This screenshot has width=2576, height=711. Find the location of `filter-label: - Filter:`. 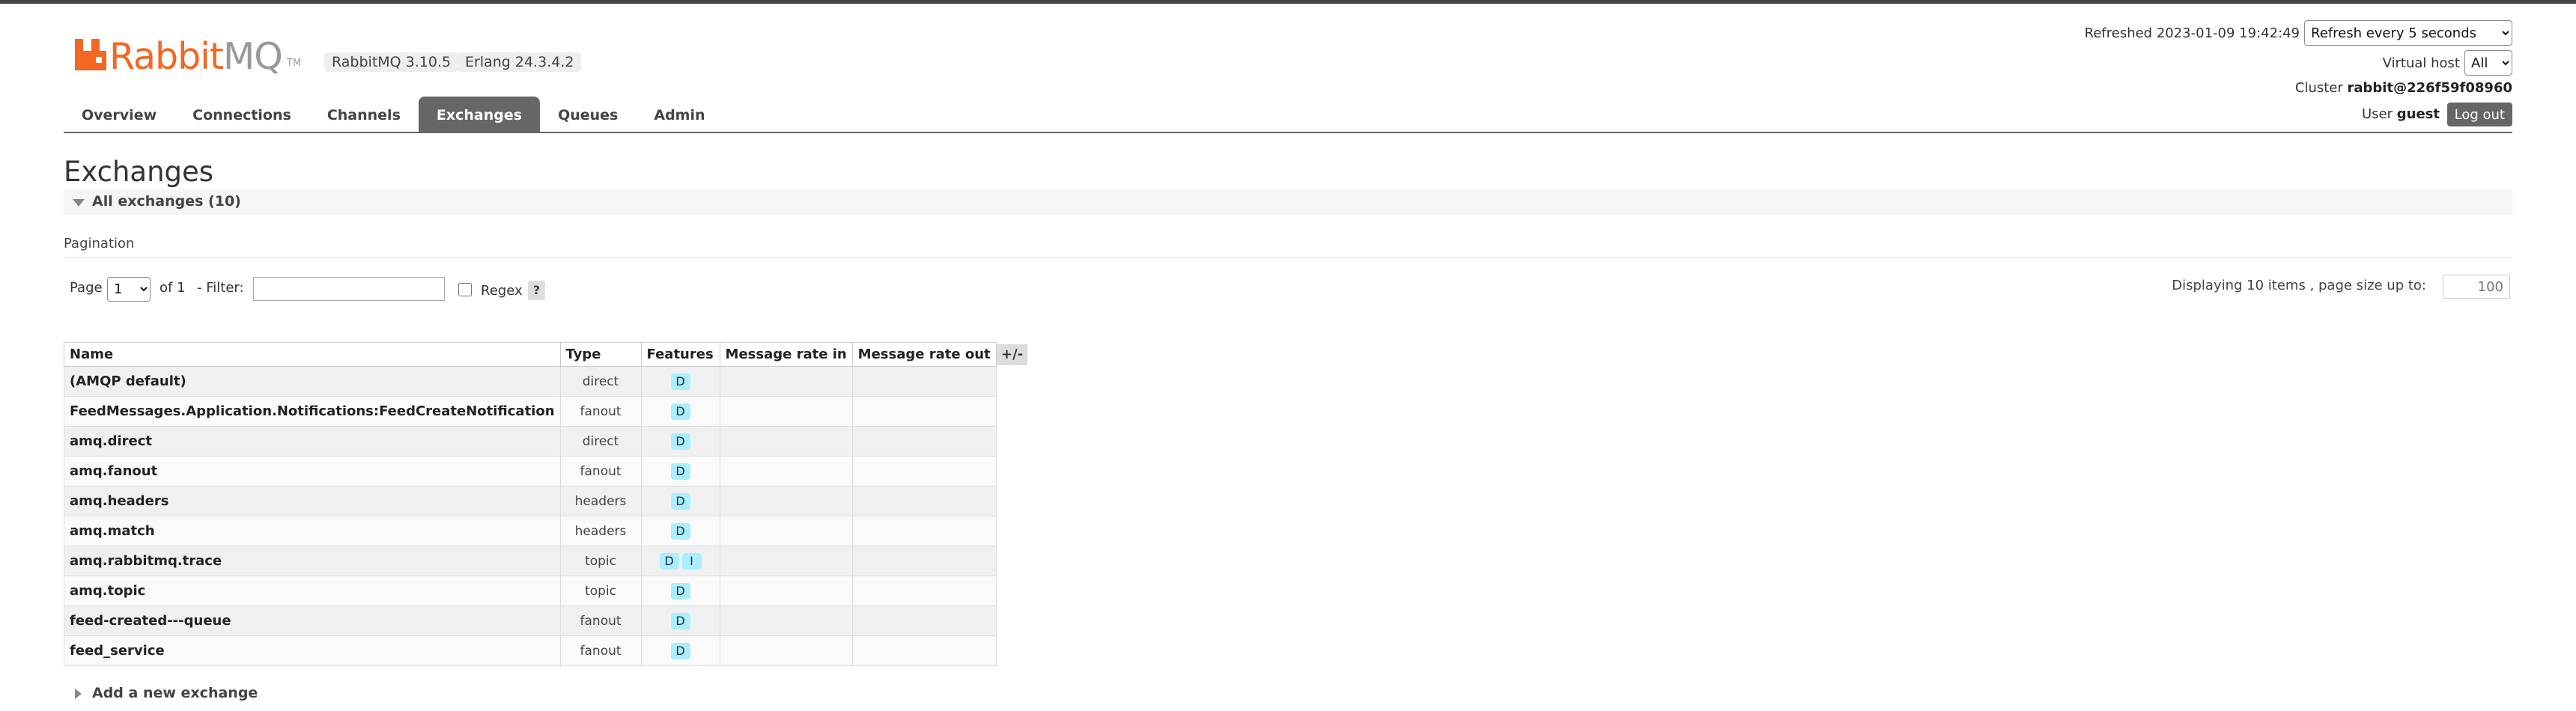

filter-label: - Filter: is located at coordinates (220, 288).